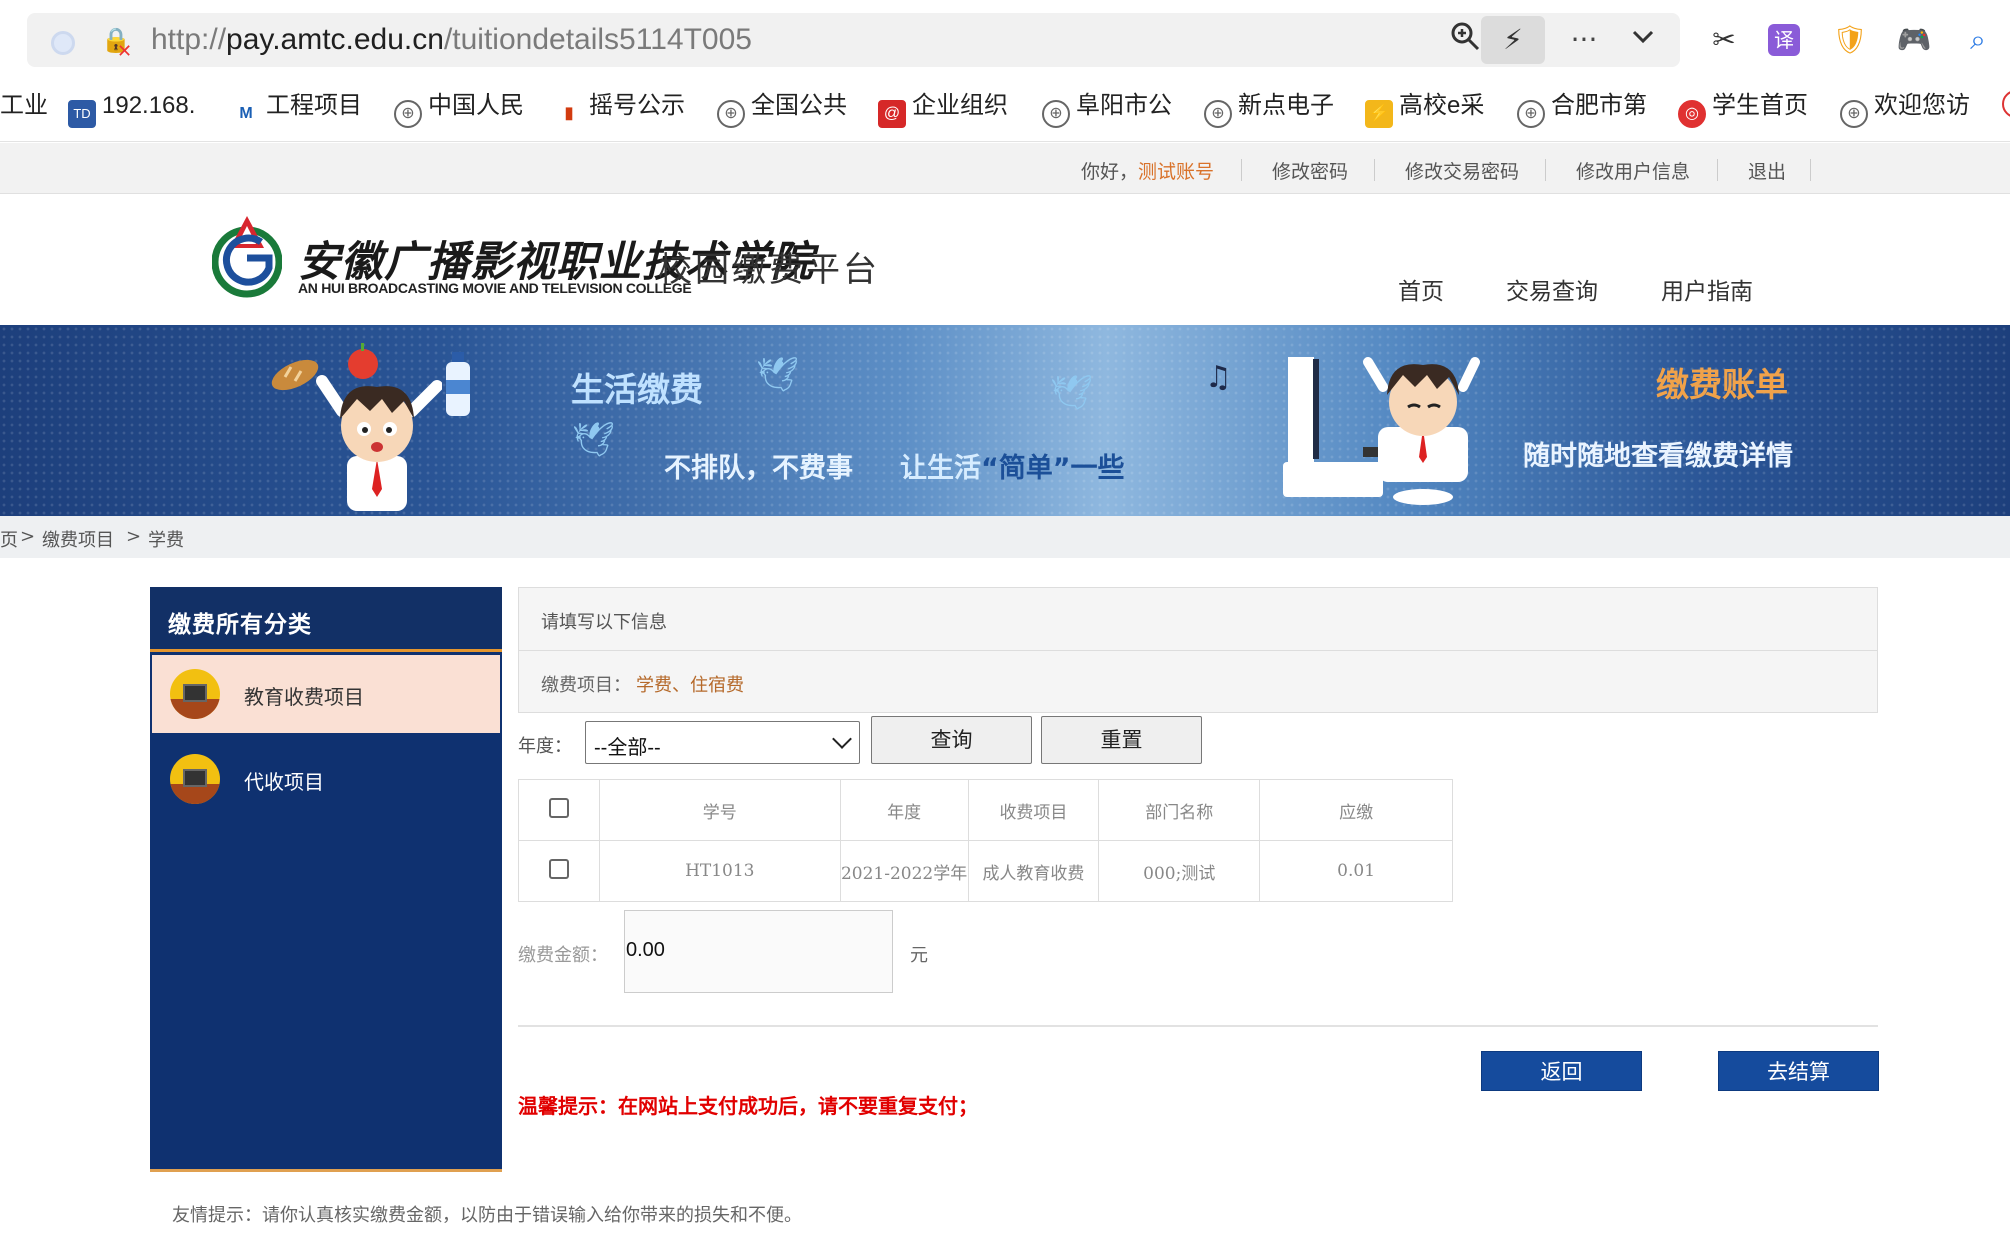 The height and width of the screenshot is (1246, 2010). Describe the element at coordinates (782, 107) in the screenshot. I see `bookmark-item: ⊕ 全国公共` at that location.